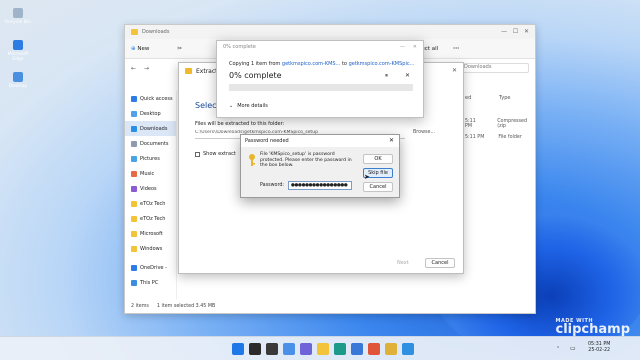 Image resolution: width=640 pixels, height=360 pixels. I want to click on item-count: 2 items, so click(140, 306).